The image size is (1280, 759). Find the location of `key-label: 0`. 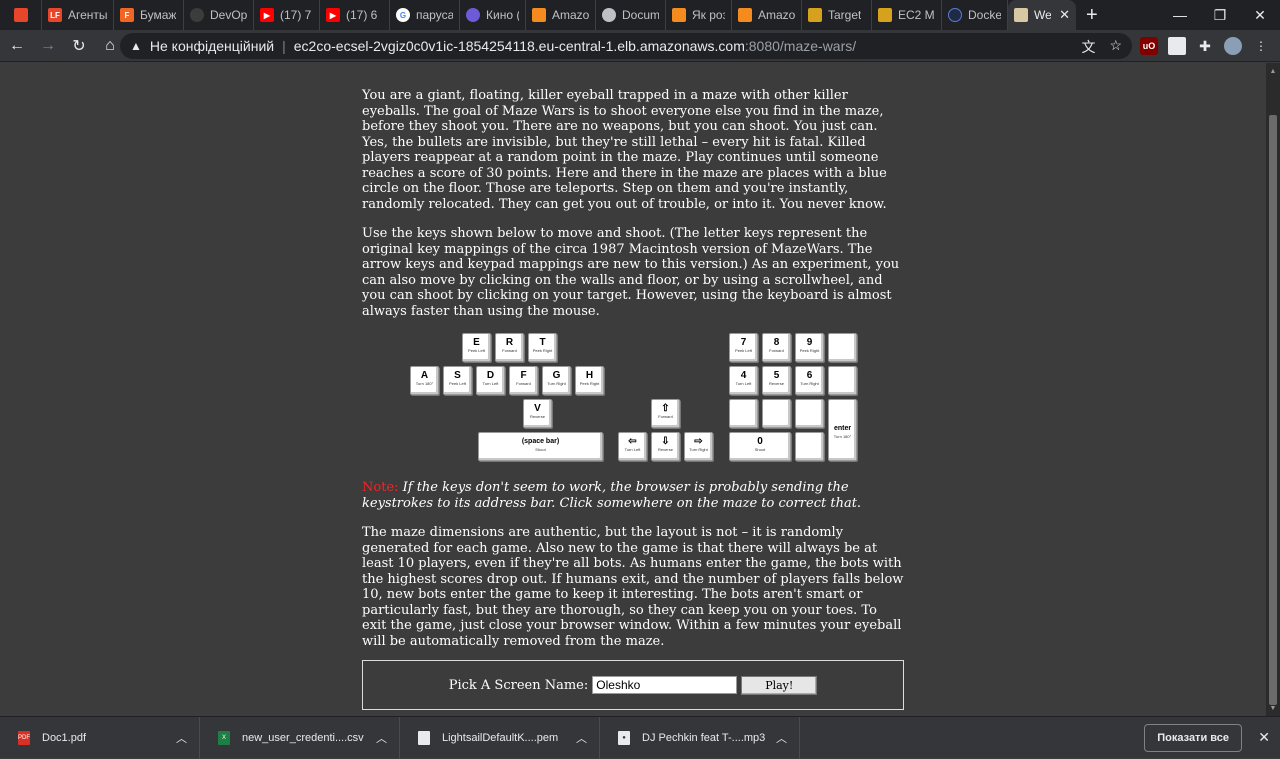

key-label: 0 is located at coordinates (760, 441).